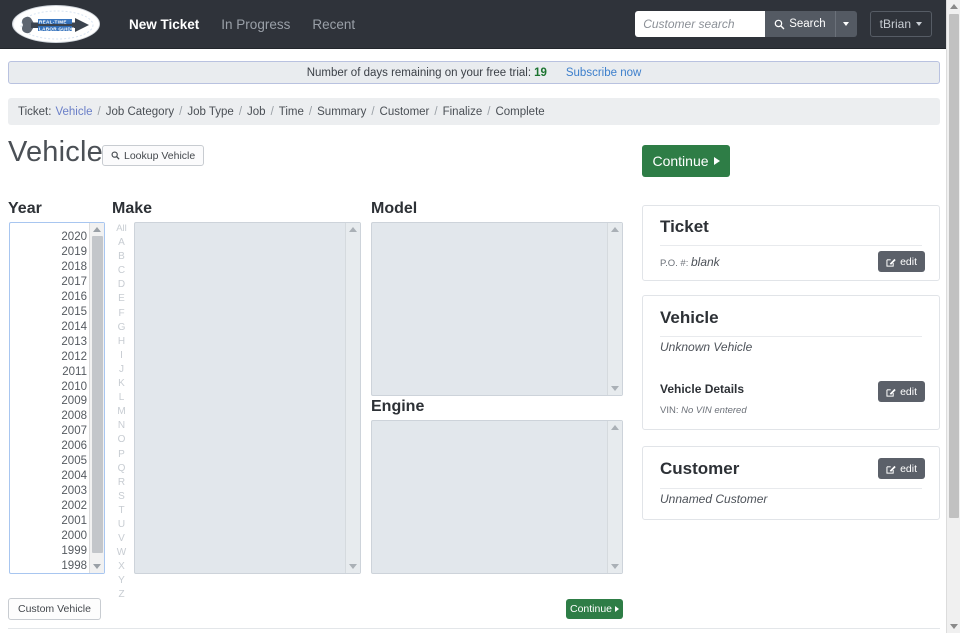 This screenshot has height=633, width=960. I want to click on brand-logo: REAL-TIME LABOR GUIDE, so click(56, 24).